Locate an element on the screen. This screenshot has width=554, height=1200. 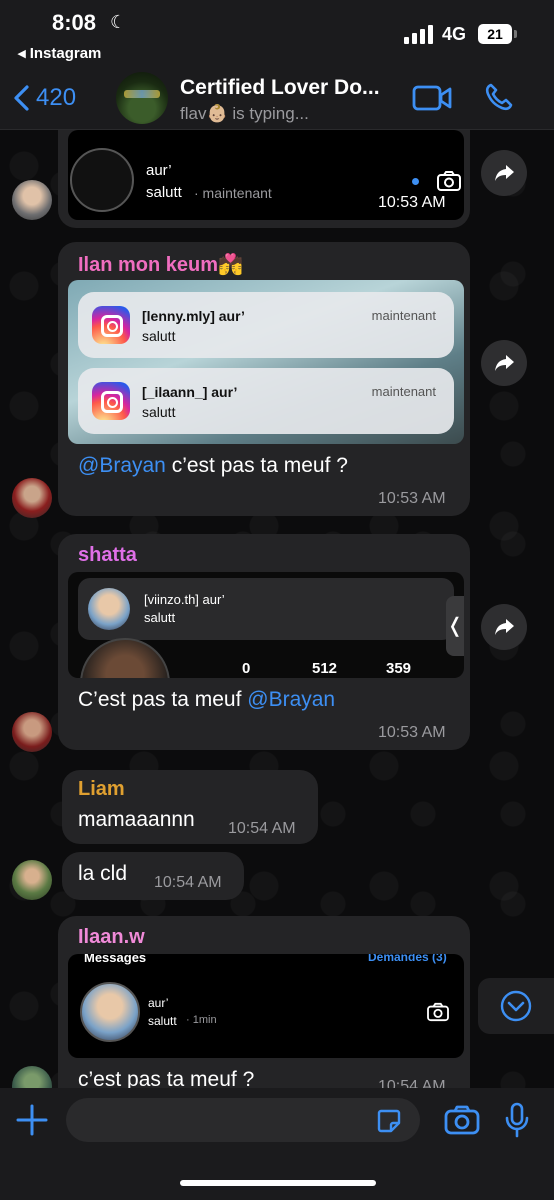
shot-header-left: Messages is located at coordinates (115, 959).